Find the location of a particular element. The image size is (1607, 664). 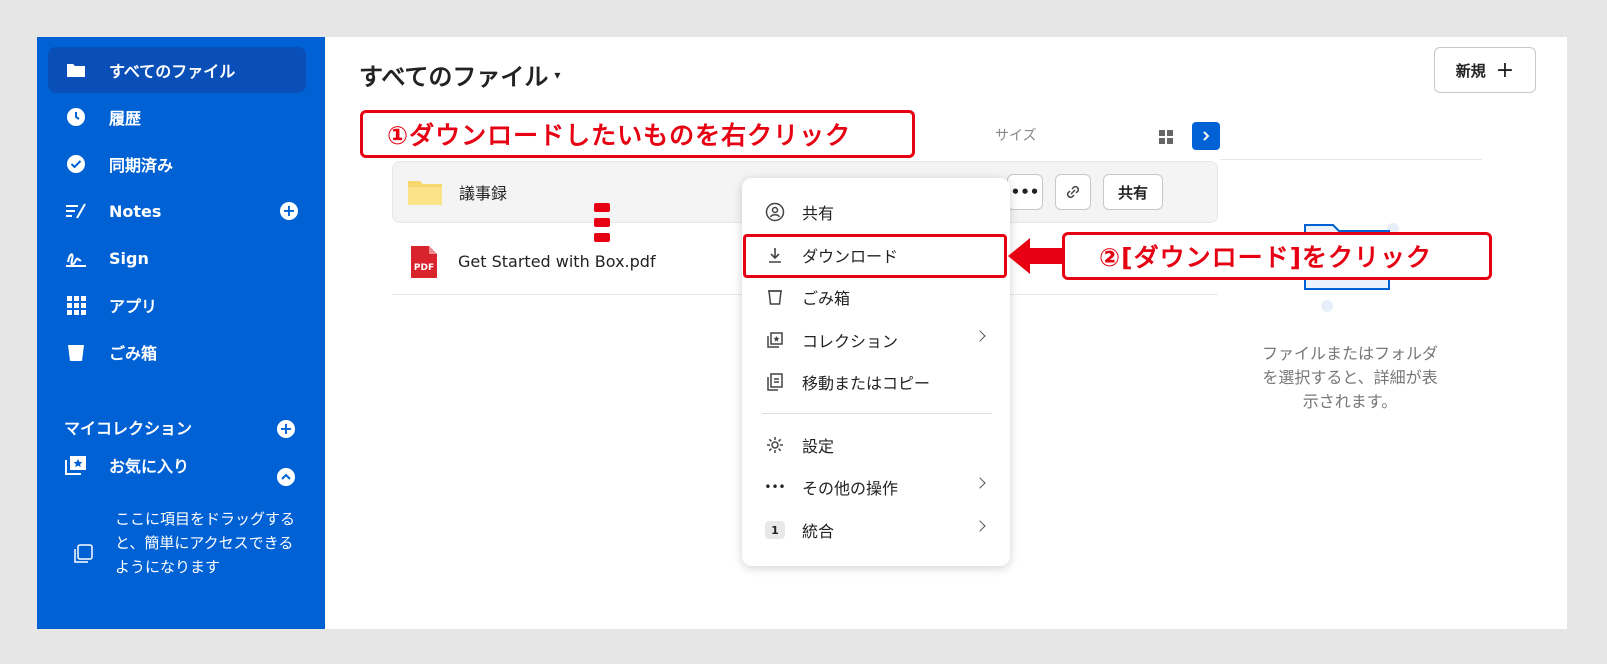

apps-grid-icon is located at coordinates (76, 305).